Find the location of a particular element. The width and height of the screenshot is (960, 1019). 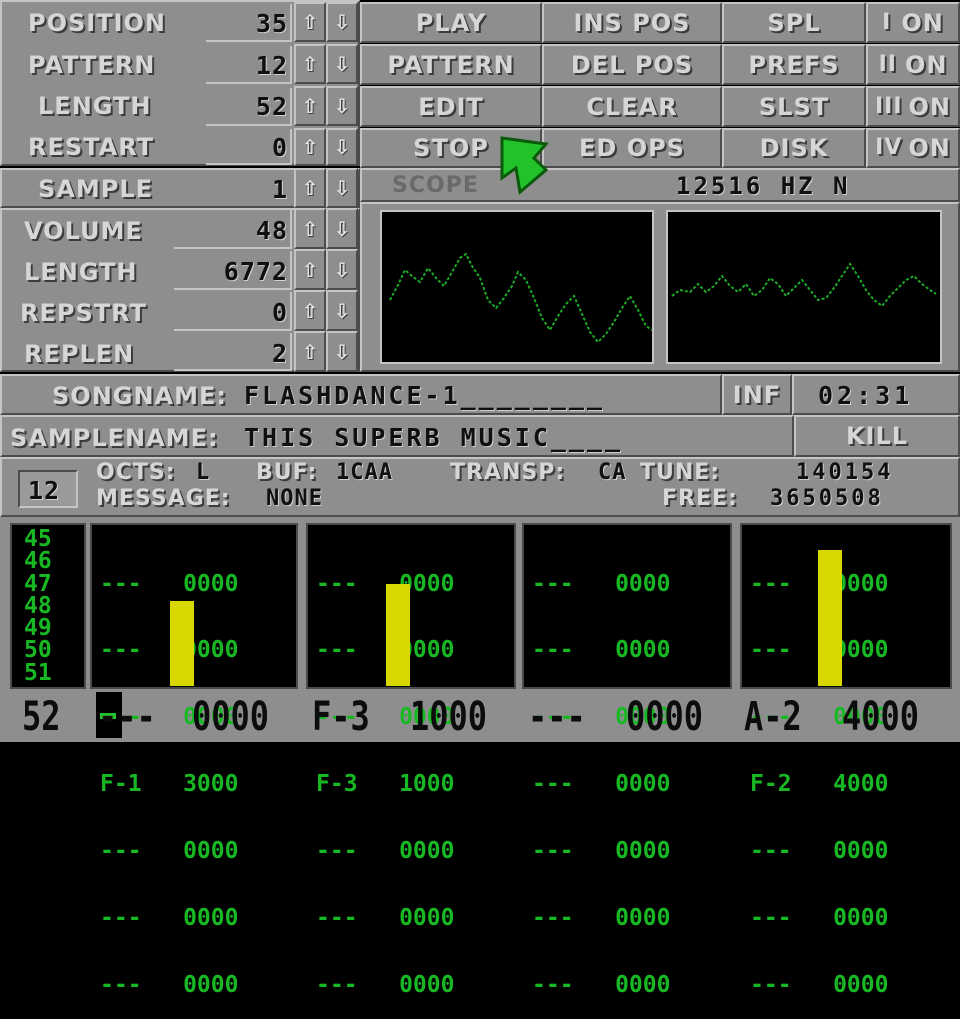

samplename-label: SAMPLENAME: is located at coordinates (114, 438).